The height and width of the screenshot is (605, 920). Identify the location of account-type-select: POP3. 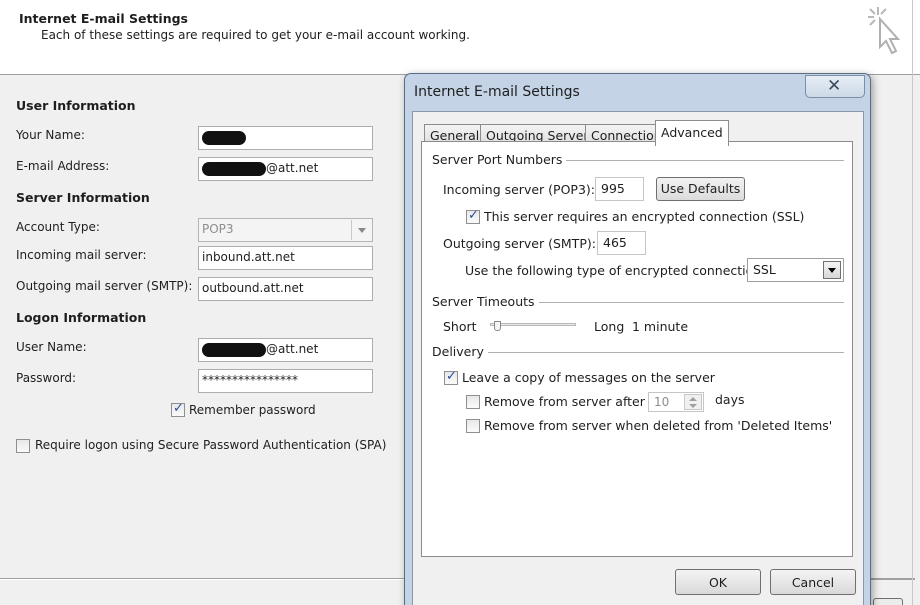
(285, 230).